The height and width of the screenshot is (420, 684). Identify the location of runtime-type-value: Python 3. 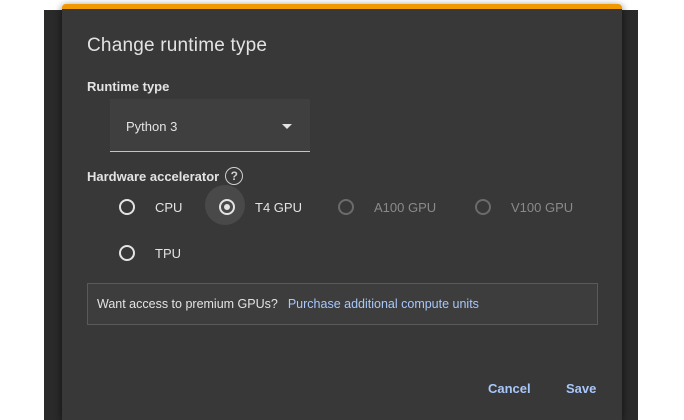
(152, 126).